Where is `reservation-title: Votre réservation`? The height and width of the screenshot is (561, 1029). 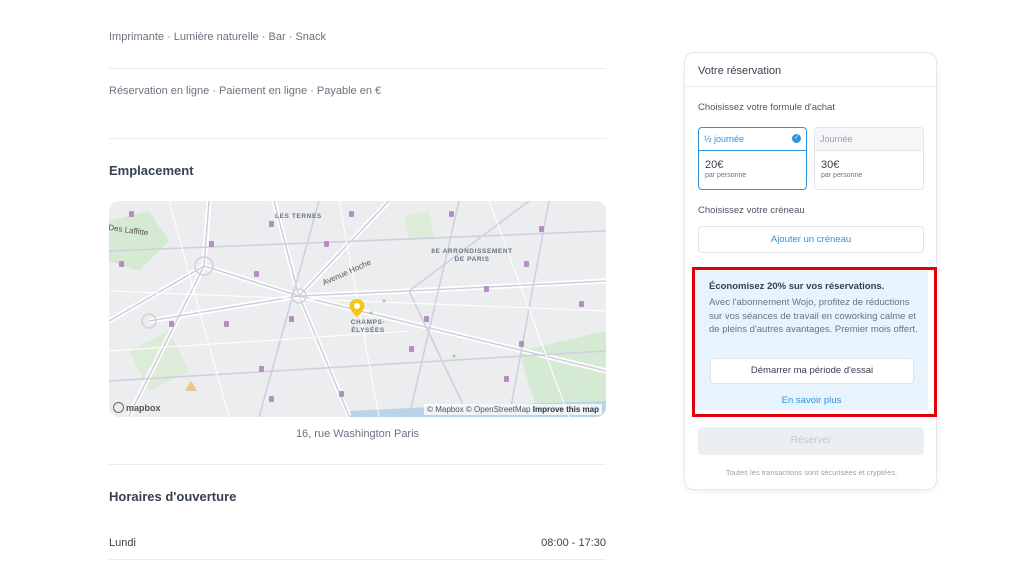
reservation-title: Votre réservation is located at coordinates (810, 70).